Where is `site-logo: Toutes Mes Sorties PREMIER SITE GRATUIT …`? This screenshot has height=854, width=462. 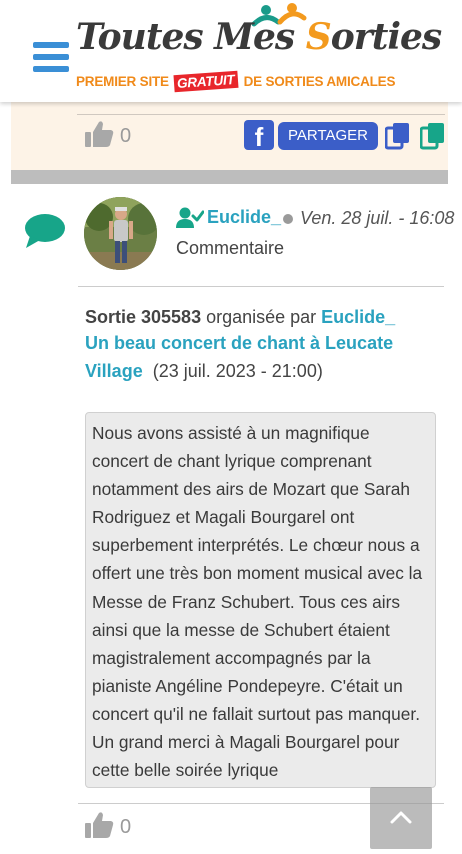
site-logo: Toutes Mes Sorties PREMIER SITE GRATUIT … is located at coordinates (259, 50).